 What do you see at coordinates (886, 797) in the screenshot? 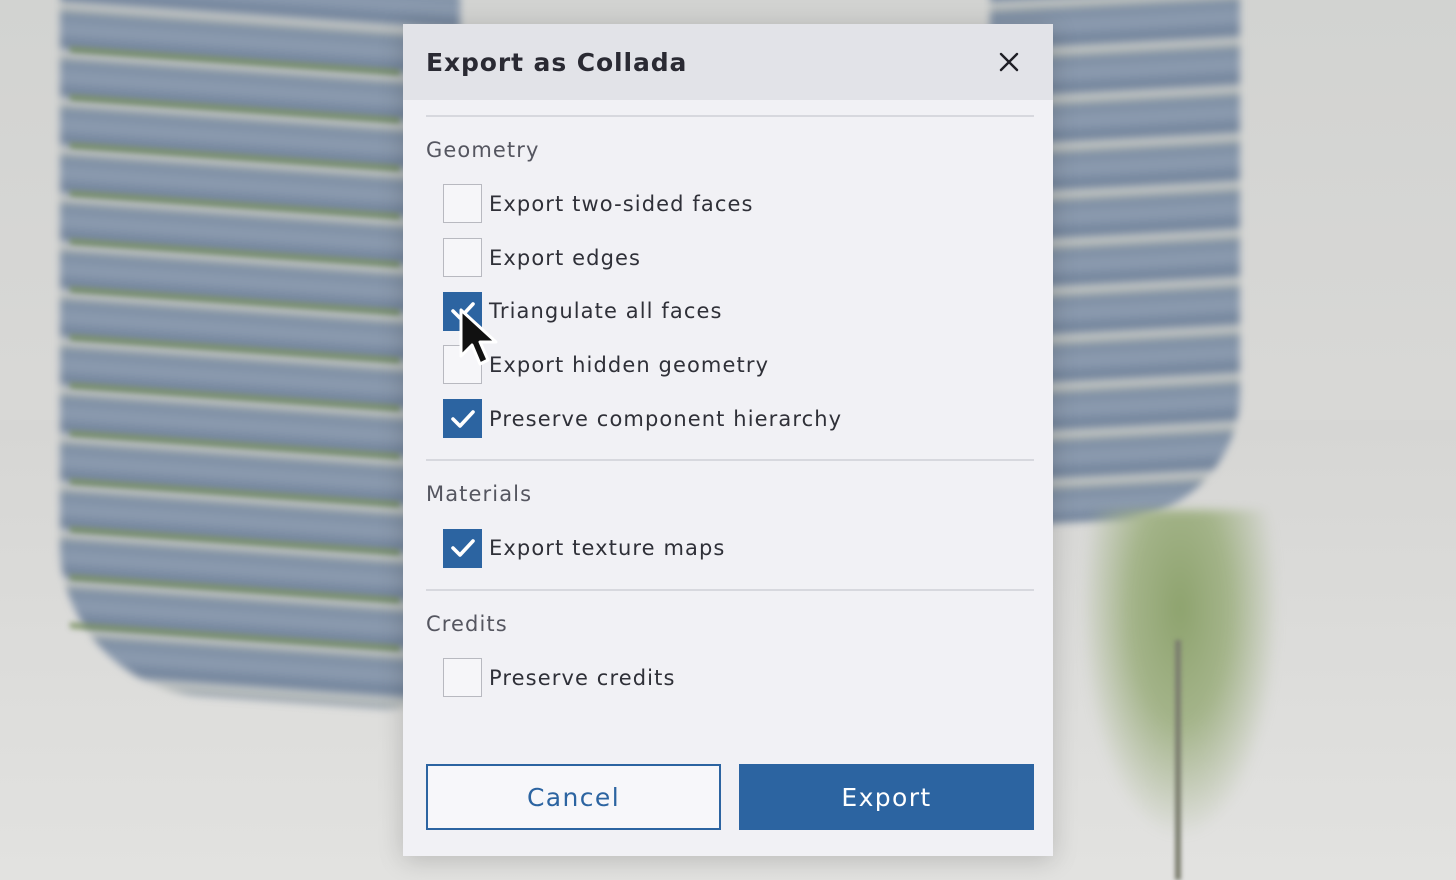
I see `export-button: Export` at bounding box center [886, 797].